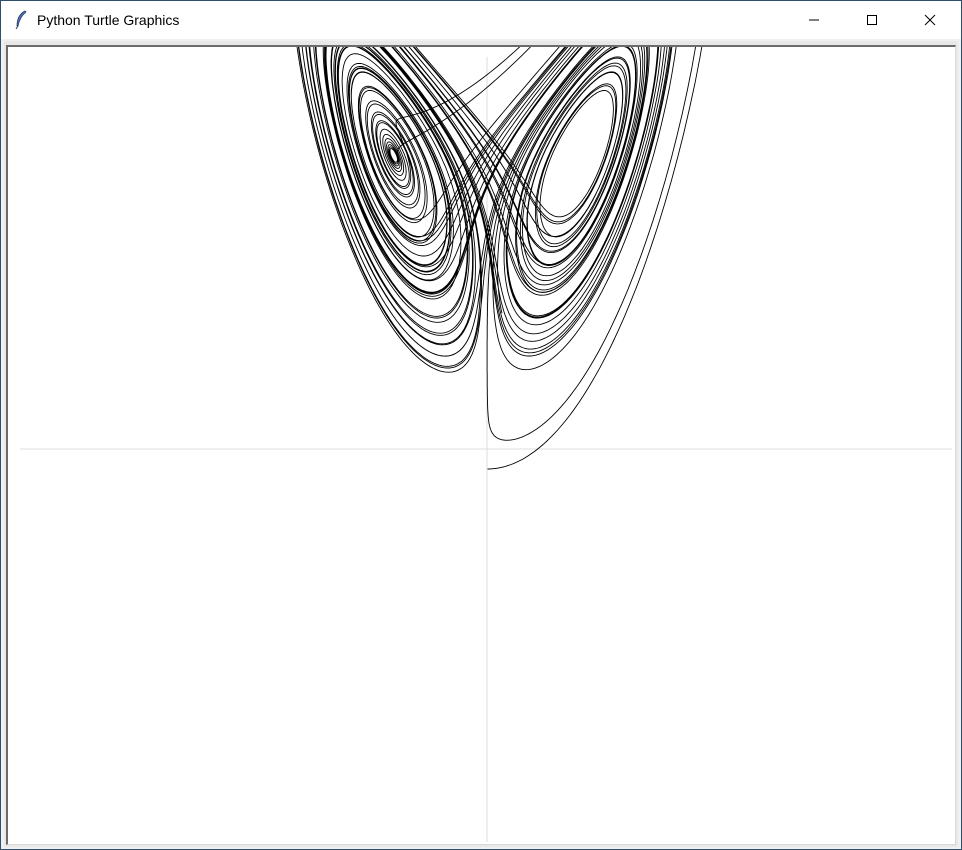 Image resolution: width=962 pixels, height=850 pixels. I want to click on minimize-button, so click(814, 20).